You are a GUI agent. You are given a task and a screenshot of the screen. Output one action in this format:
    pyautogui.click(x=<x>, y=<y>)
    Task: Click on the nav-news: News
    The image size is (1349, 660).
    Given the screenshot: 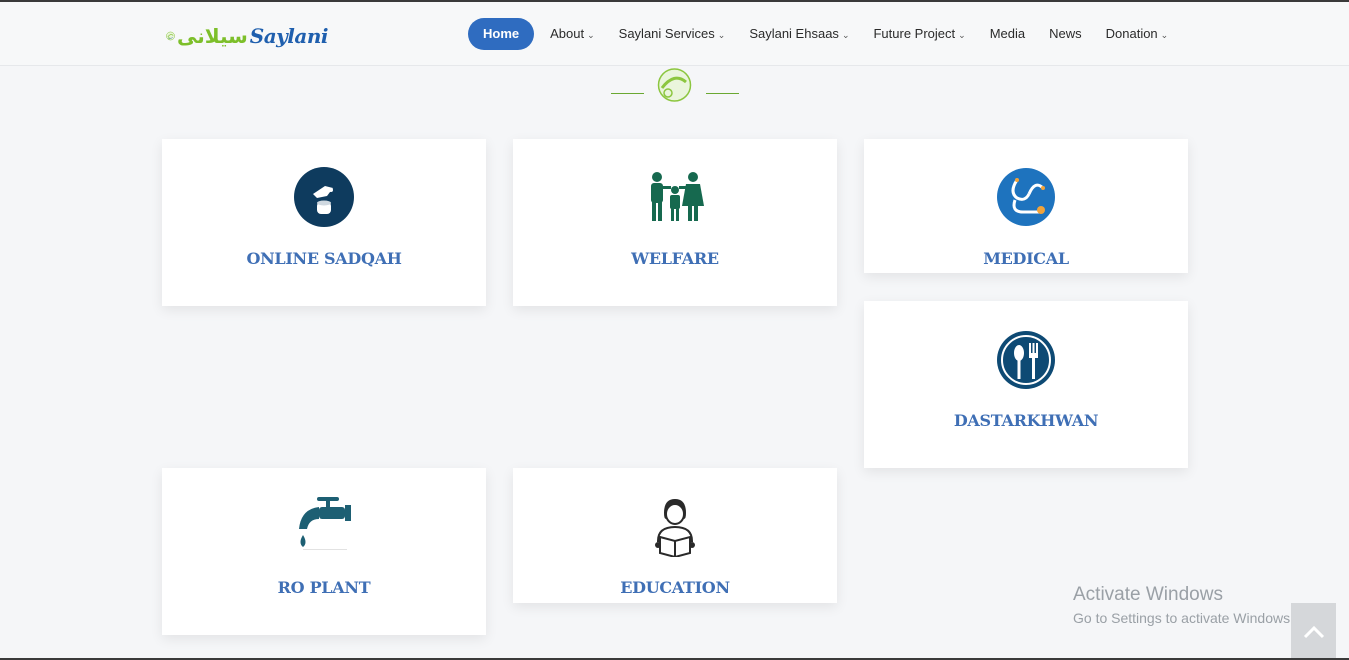 What is the action you would take?
    pyautogui.click(x=1065, y=34)
    